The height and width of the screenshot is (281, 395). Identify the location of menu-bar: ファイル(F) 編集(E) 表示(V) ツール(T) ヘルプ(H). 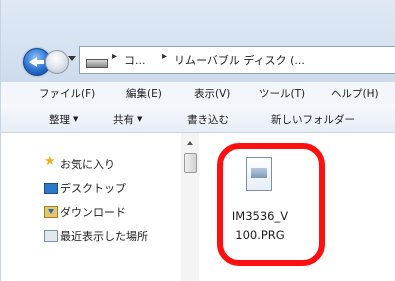
(198, 93).